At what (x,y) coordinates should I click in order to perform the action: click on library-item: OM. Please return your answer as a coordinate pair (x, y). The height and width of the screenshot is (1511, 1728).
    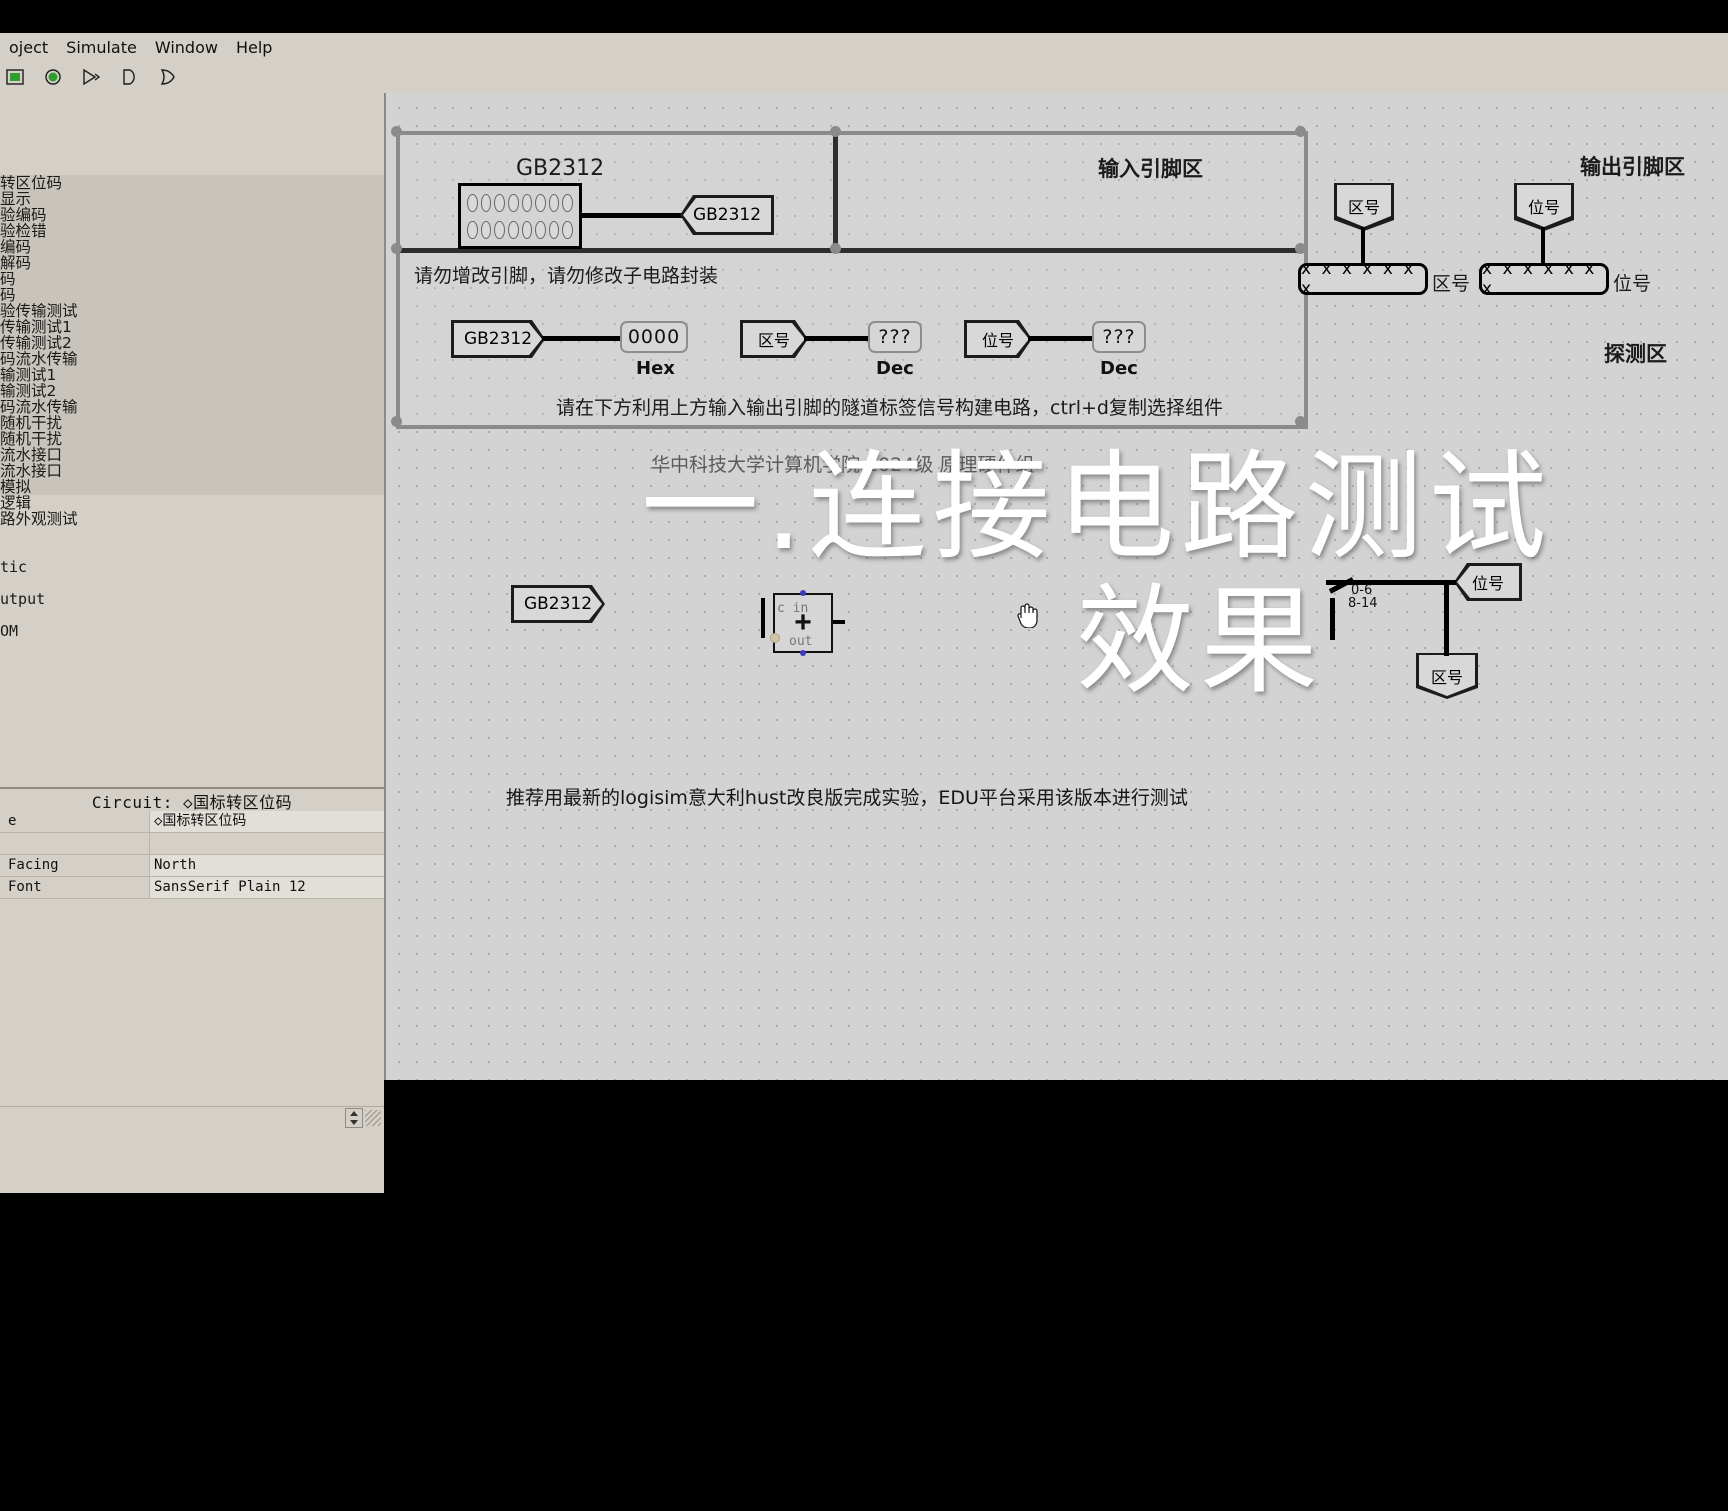
    Looking at the image, I should click on (192, 631).